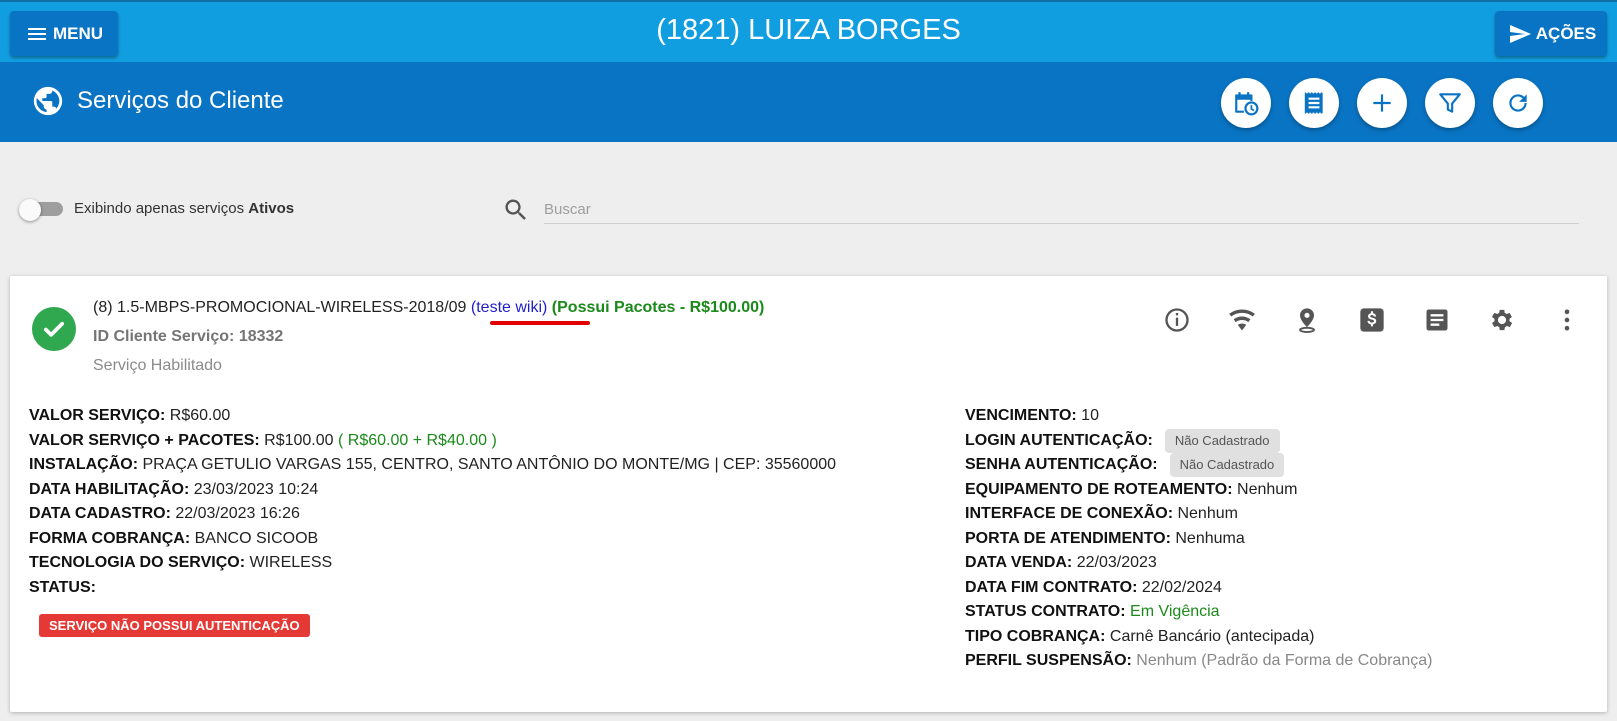  Describe the element at coordinates (1267, 489) in the screenshot. I see `equipamento-value: Nenhum` at that location.